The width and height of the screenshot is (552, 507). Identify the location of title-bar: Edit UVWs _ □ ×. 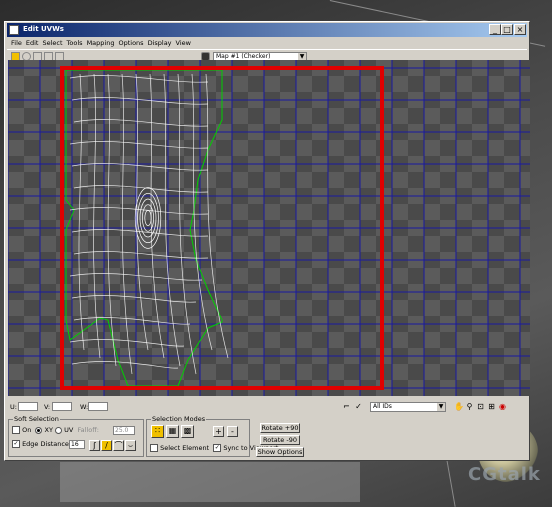
(267, 30).